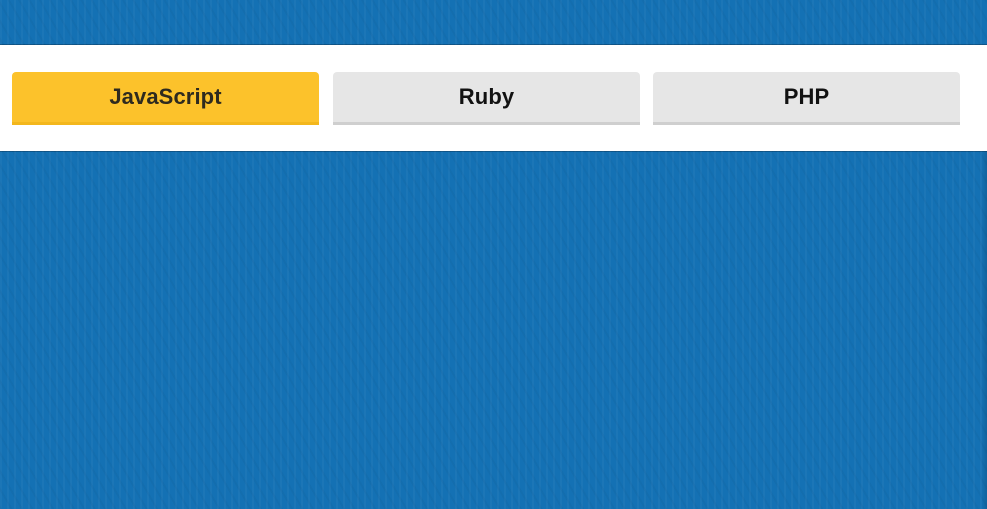 The width and height of the screenshot is (987, 509). I want to click on tab-javascript: JavaScript, so click(165, 98).